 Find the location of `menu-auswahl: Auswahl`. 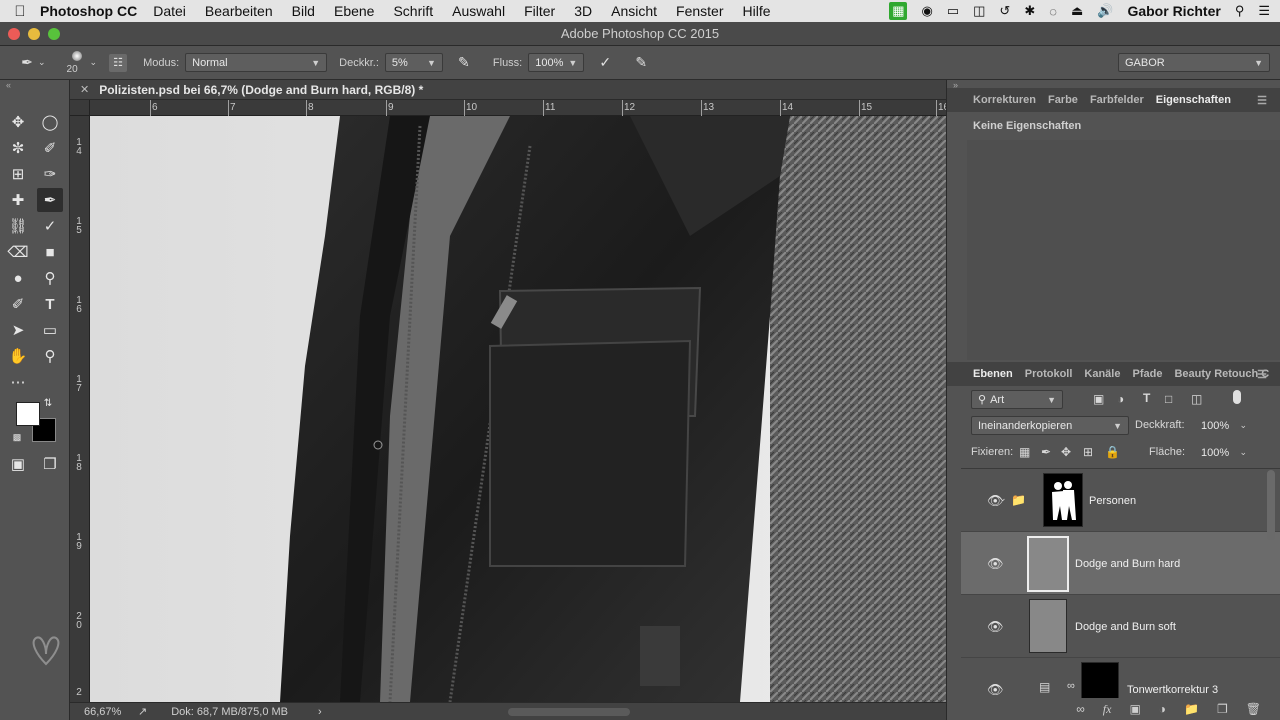

menu-auswahl: Auswahl is located at coordinates (478, 11).